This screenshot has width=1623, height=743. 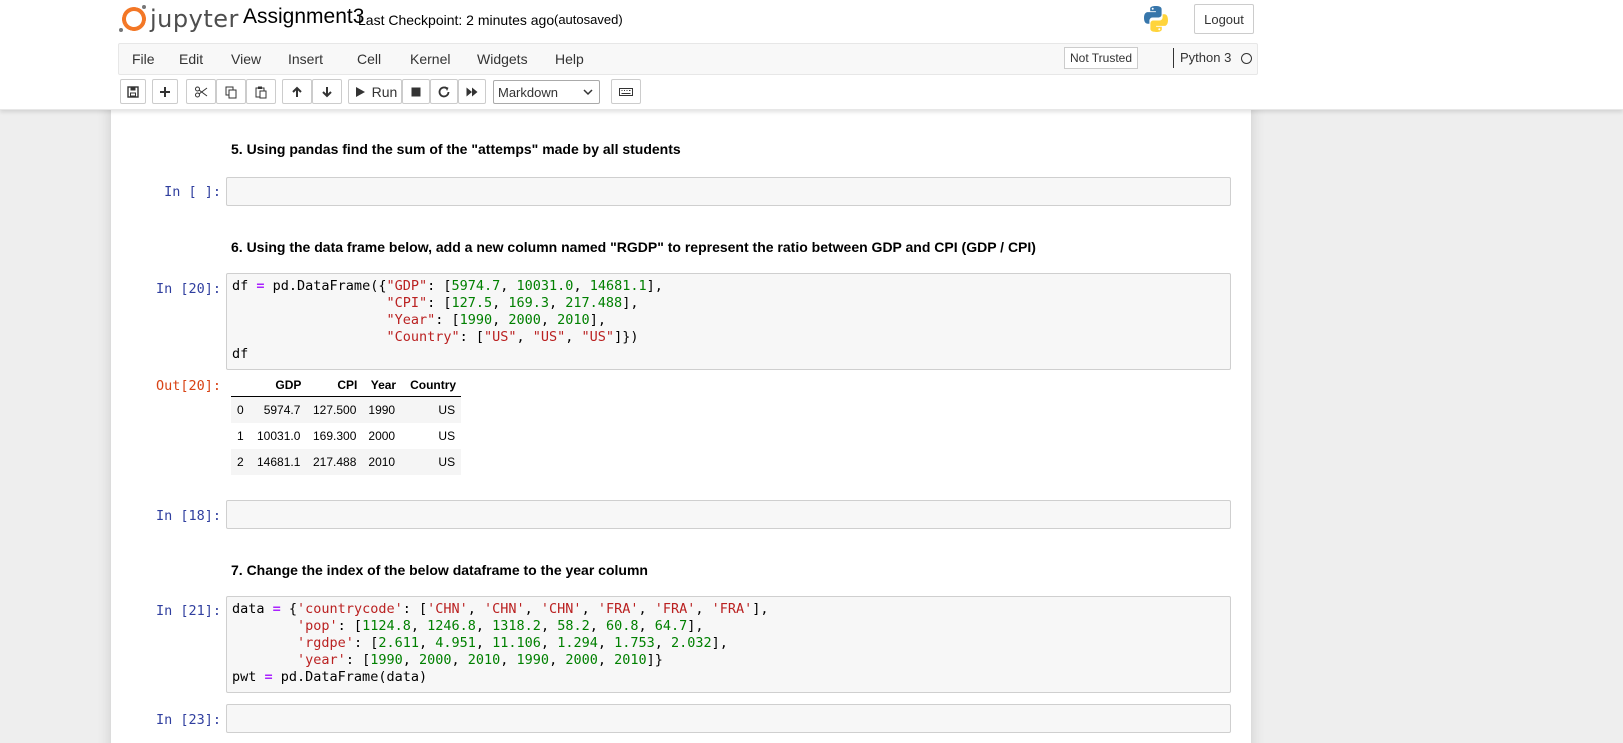 I want to click on plus-icon, so click(x=165, y=91).